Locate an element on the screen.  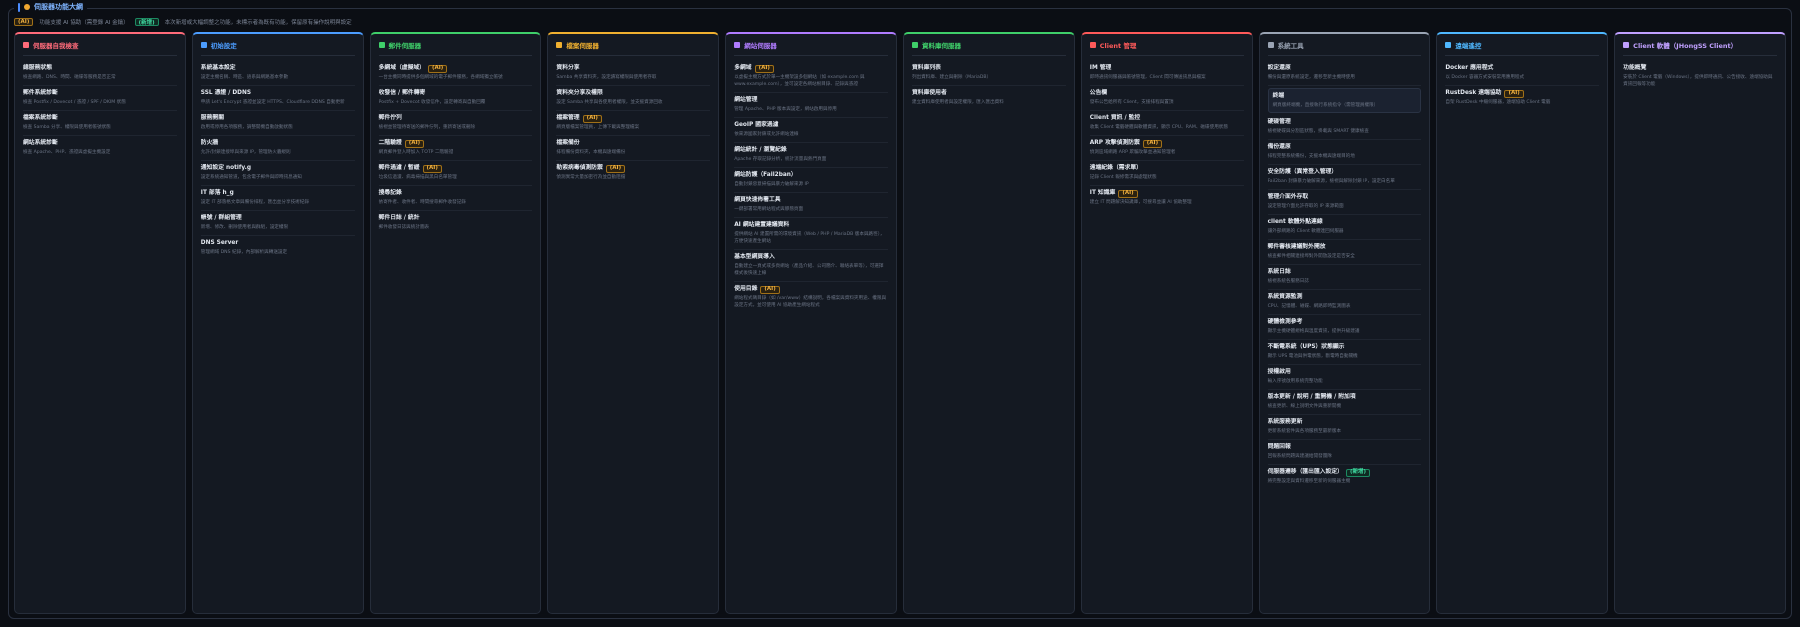
feature-title-row: 郵件審核建議對外開放 is located at coordinates (1345, 247).